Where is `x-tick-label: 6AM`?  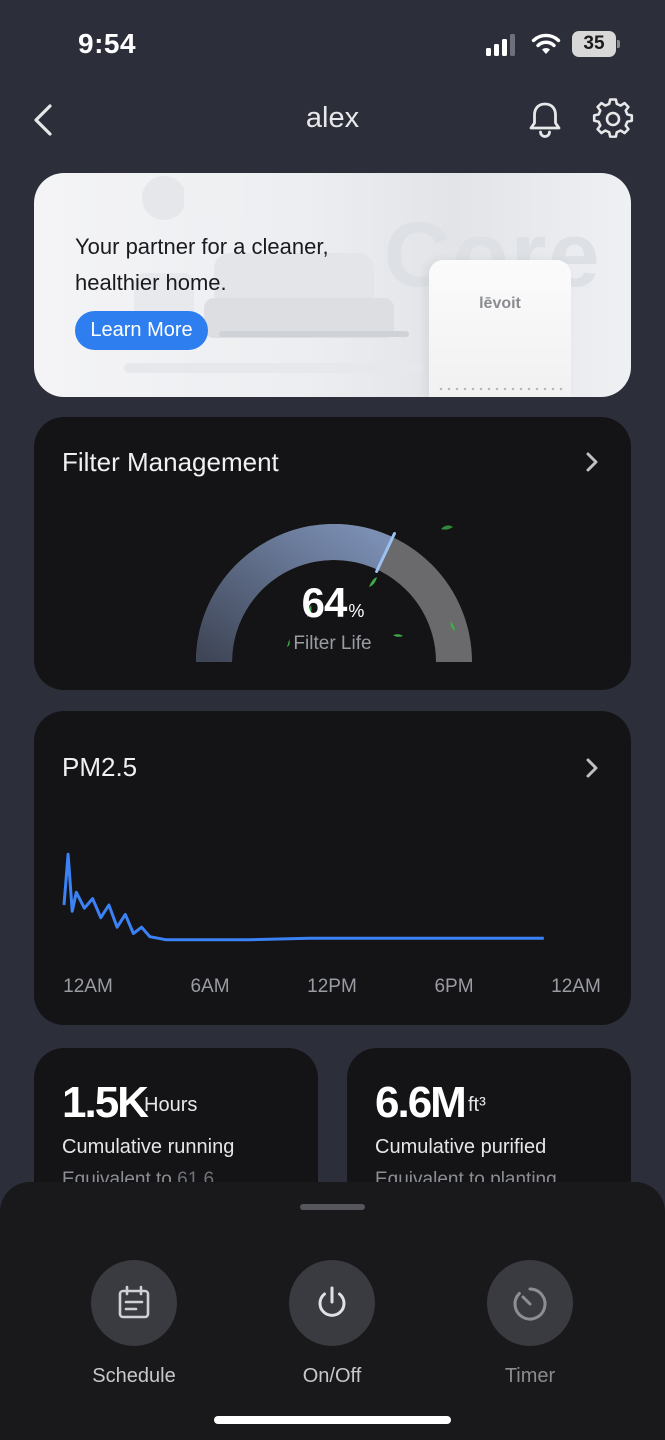 x-tick-label: 6AM is located at coordinates (209, 986).